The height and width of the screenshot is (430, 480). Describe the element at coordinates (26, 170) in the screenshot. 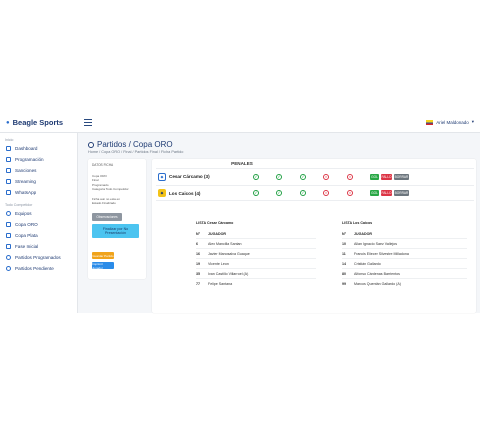

I see `sidebar-item-label: Sanciones` at that location.